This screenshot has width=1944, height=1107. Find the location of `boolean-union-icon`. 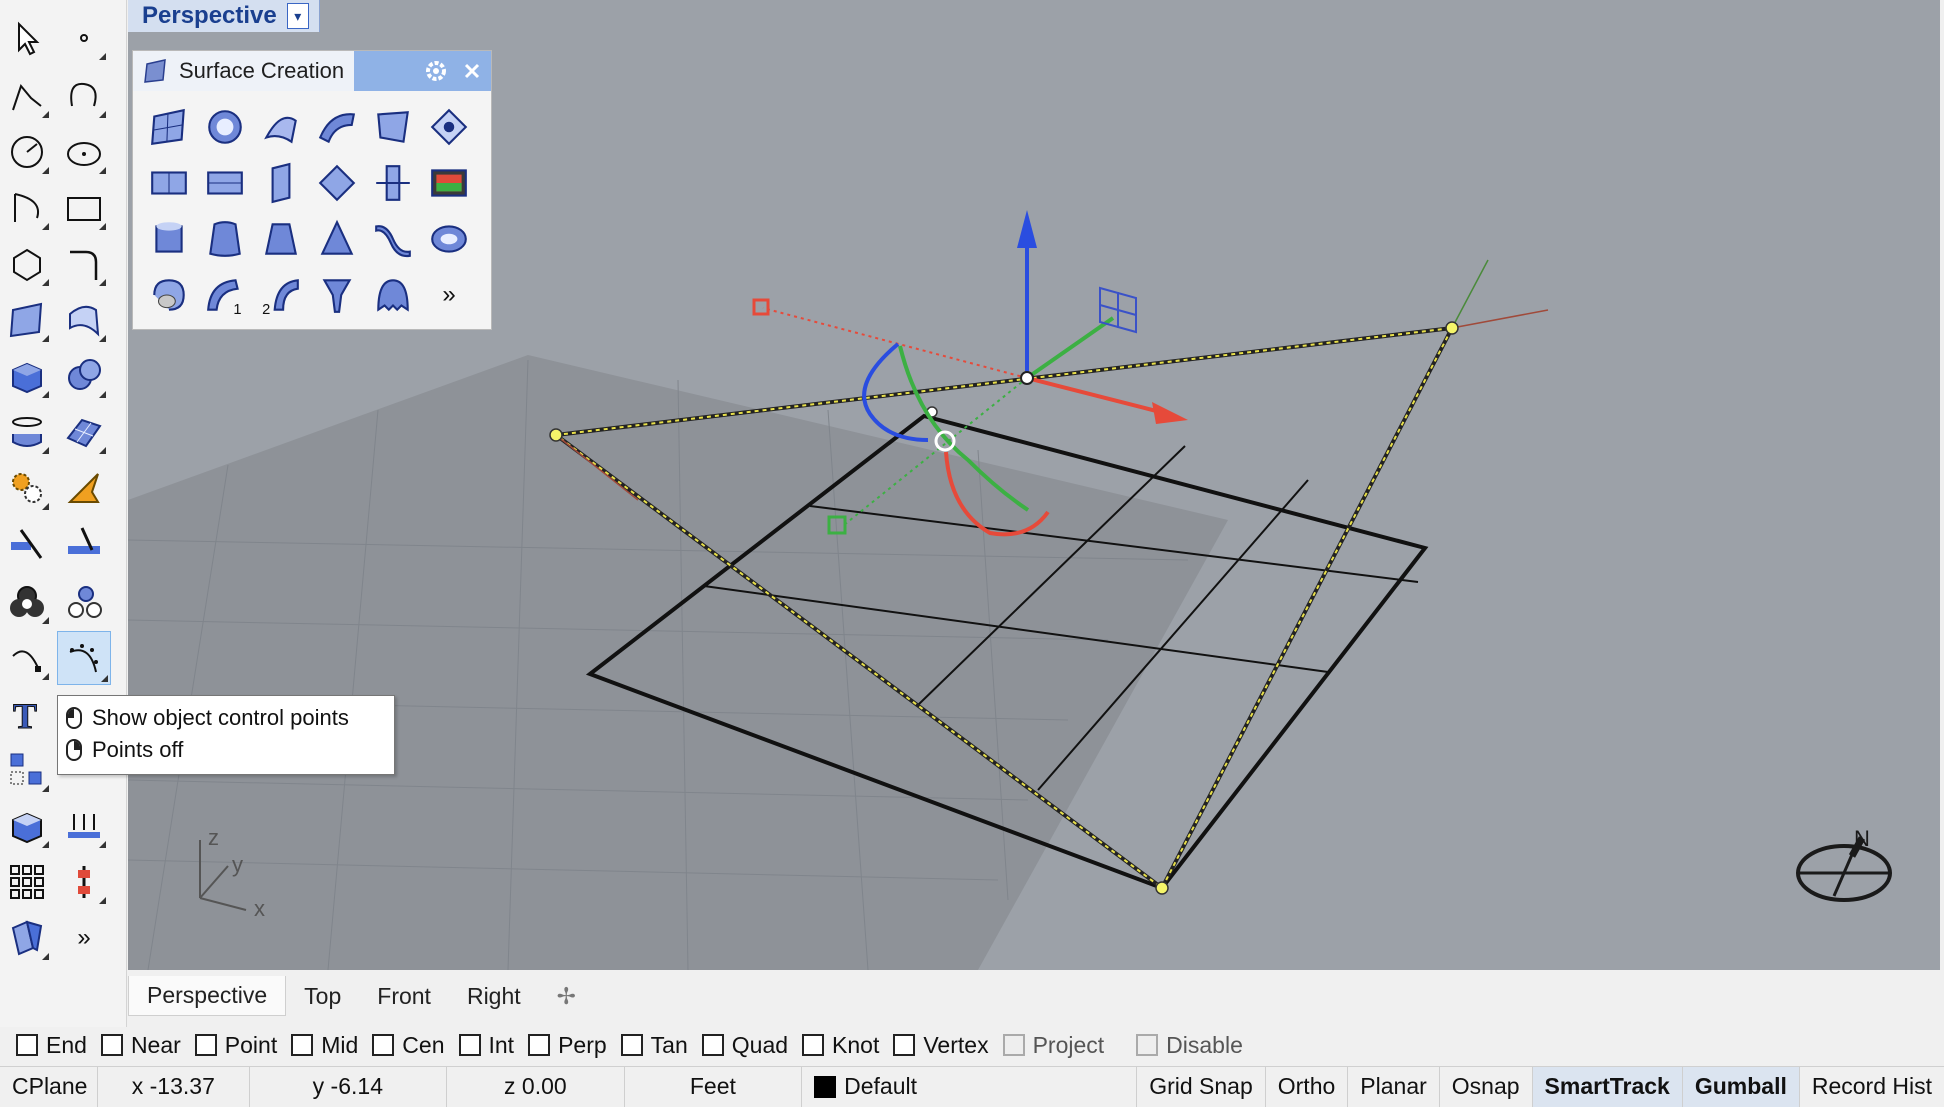

boolean-union-icon is located at coordinates (27, 602).